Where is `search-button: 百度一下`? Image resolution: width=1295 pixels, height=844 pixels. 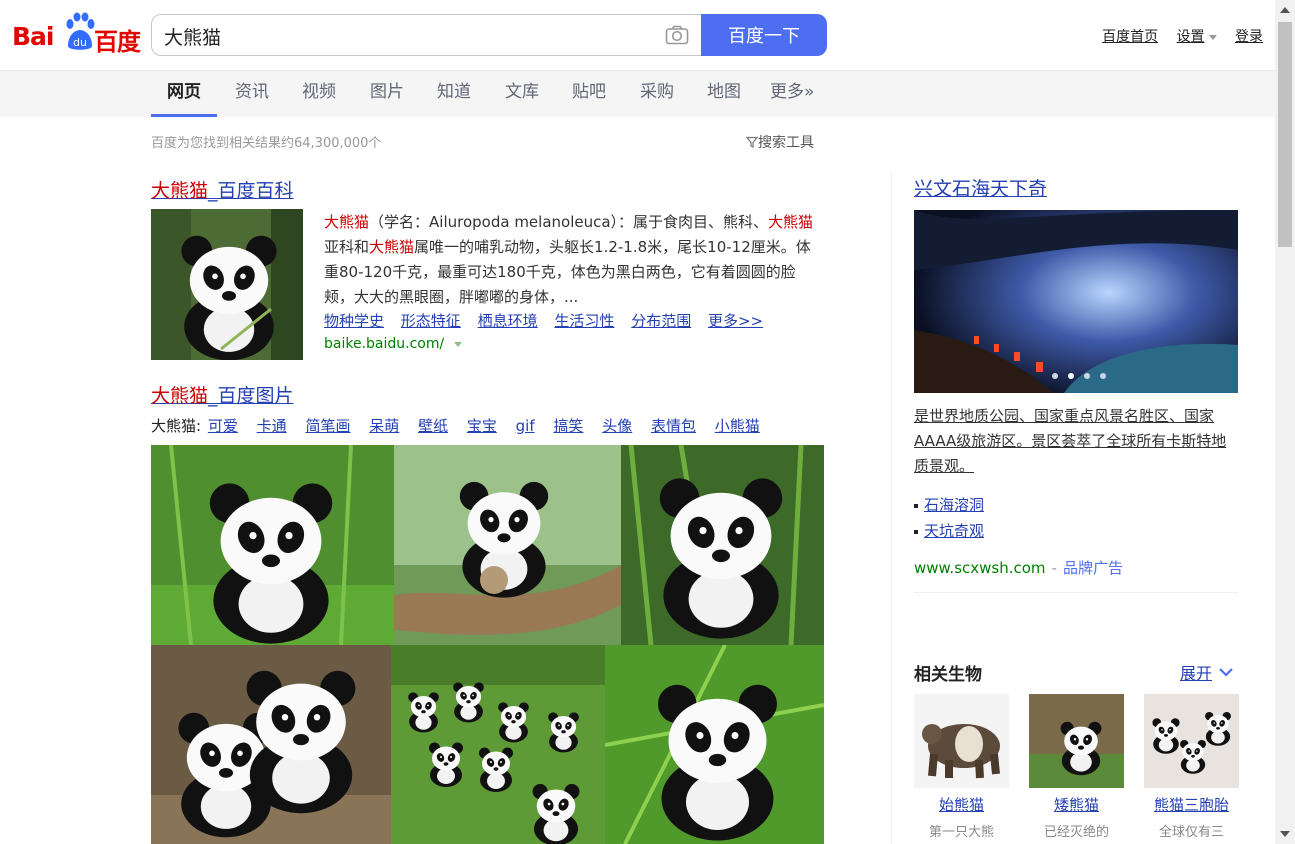
search-button: 百度一下 is located at coordinates (764, 35).